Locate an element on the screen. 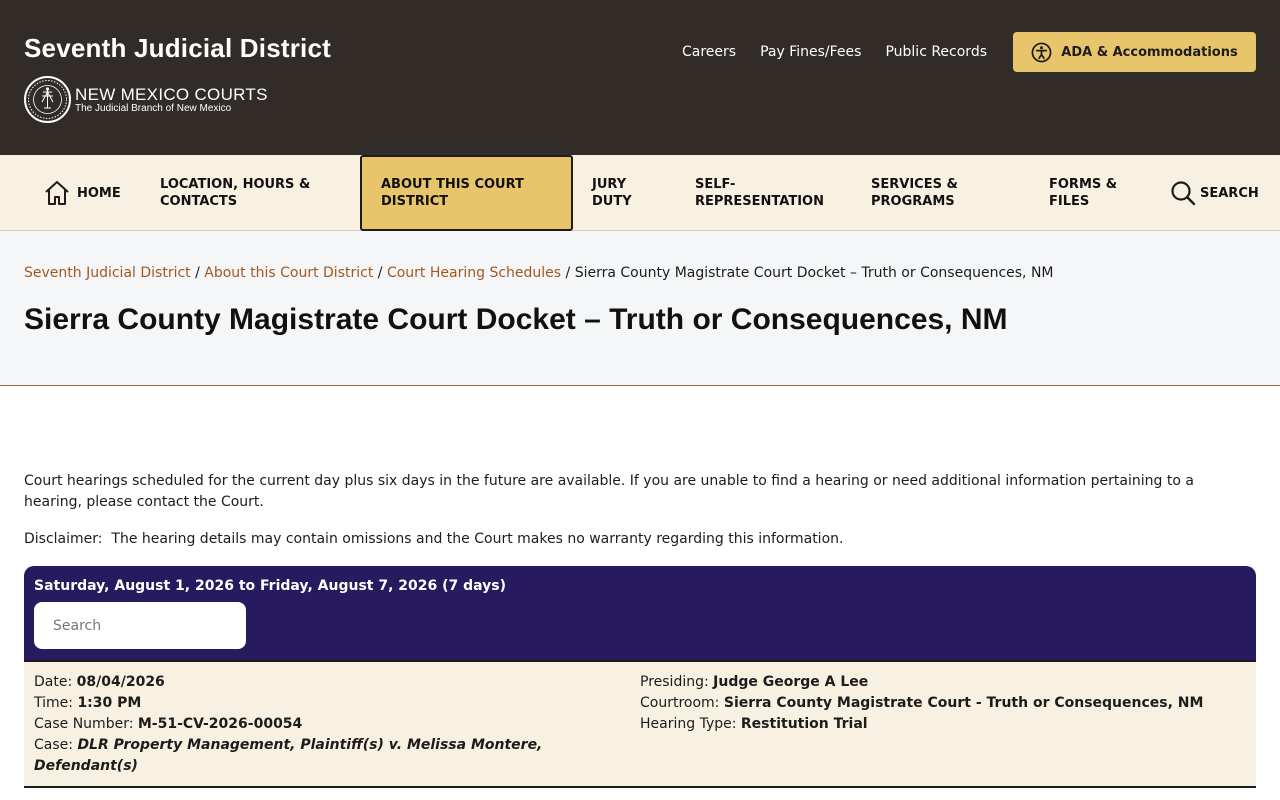  accessibility-icon is located at coordinates (1041, 52).